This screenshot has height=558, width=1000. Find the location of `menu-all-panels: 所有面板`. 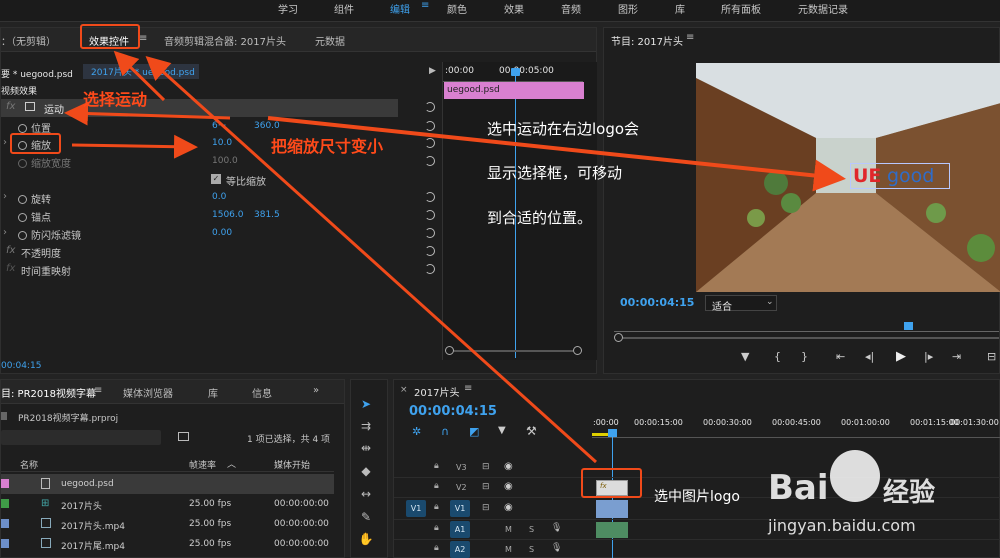

menu-all-panels: 所有面板 is located at coordinates (741, 8).